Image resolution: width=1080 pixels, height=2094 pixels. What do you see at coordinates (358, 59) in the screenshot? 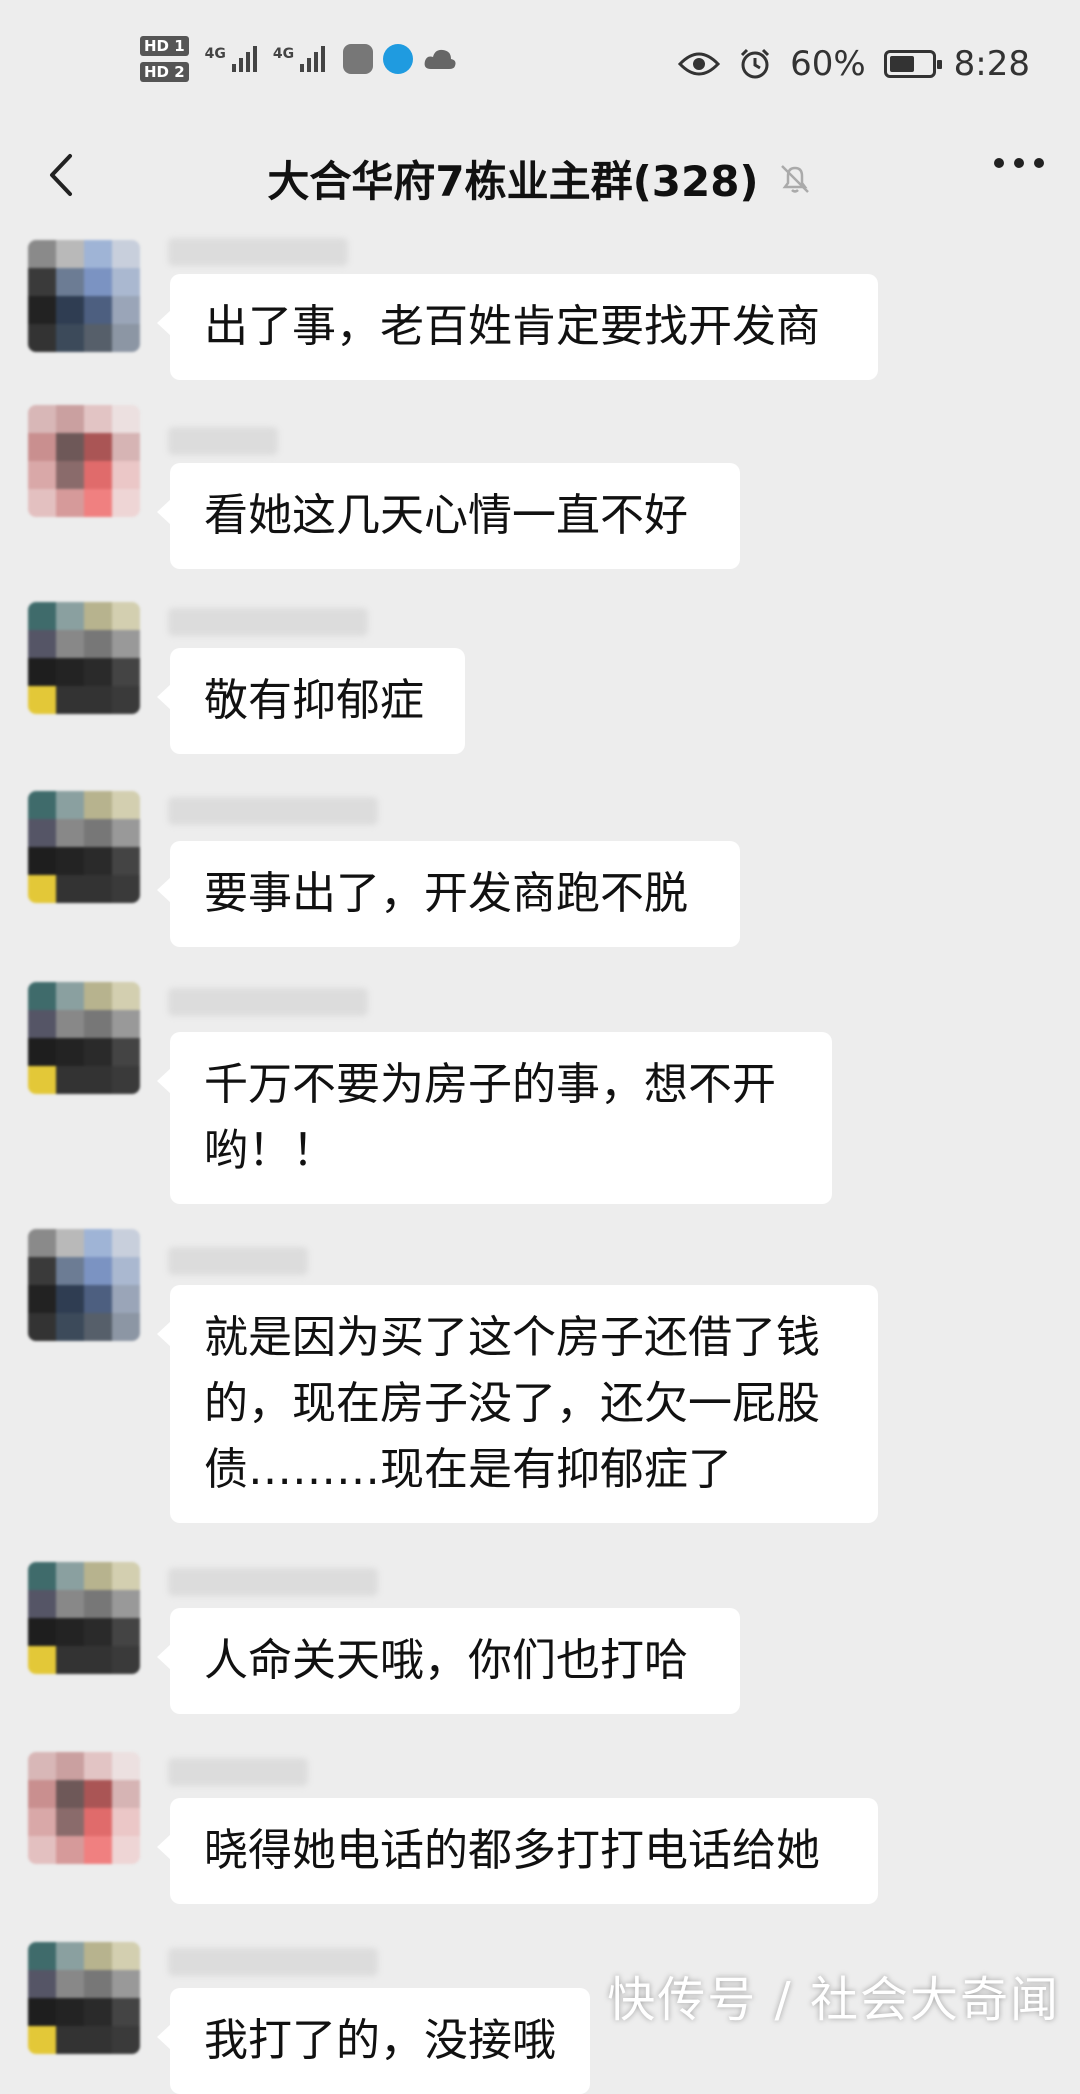
I see `shield-app-icon` at bounding box center [358, 59].